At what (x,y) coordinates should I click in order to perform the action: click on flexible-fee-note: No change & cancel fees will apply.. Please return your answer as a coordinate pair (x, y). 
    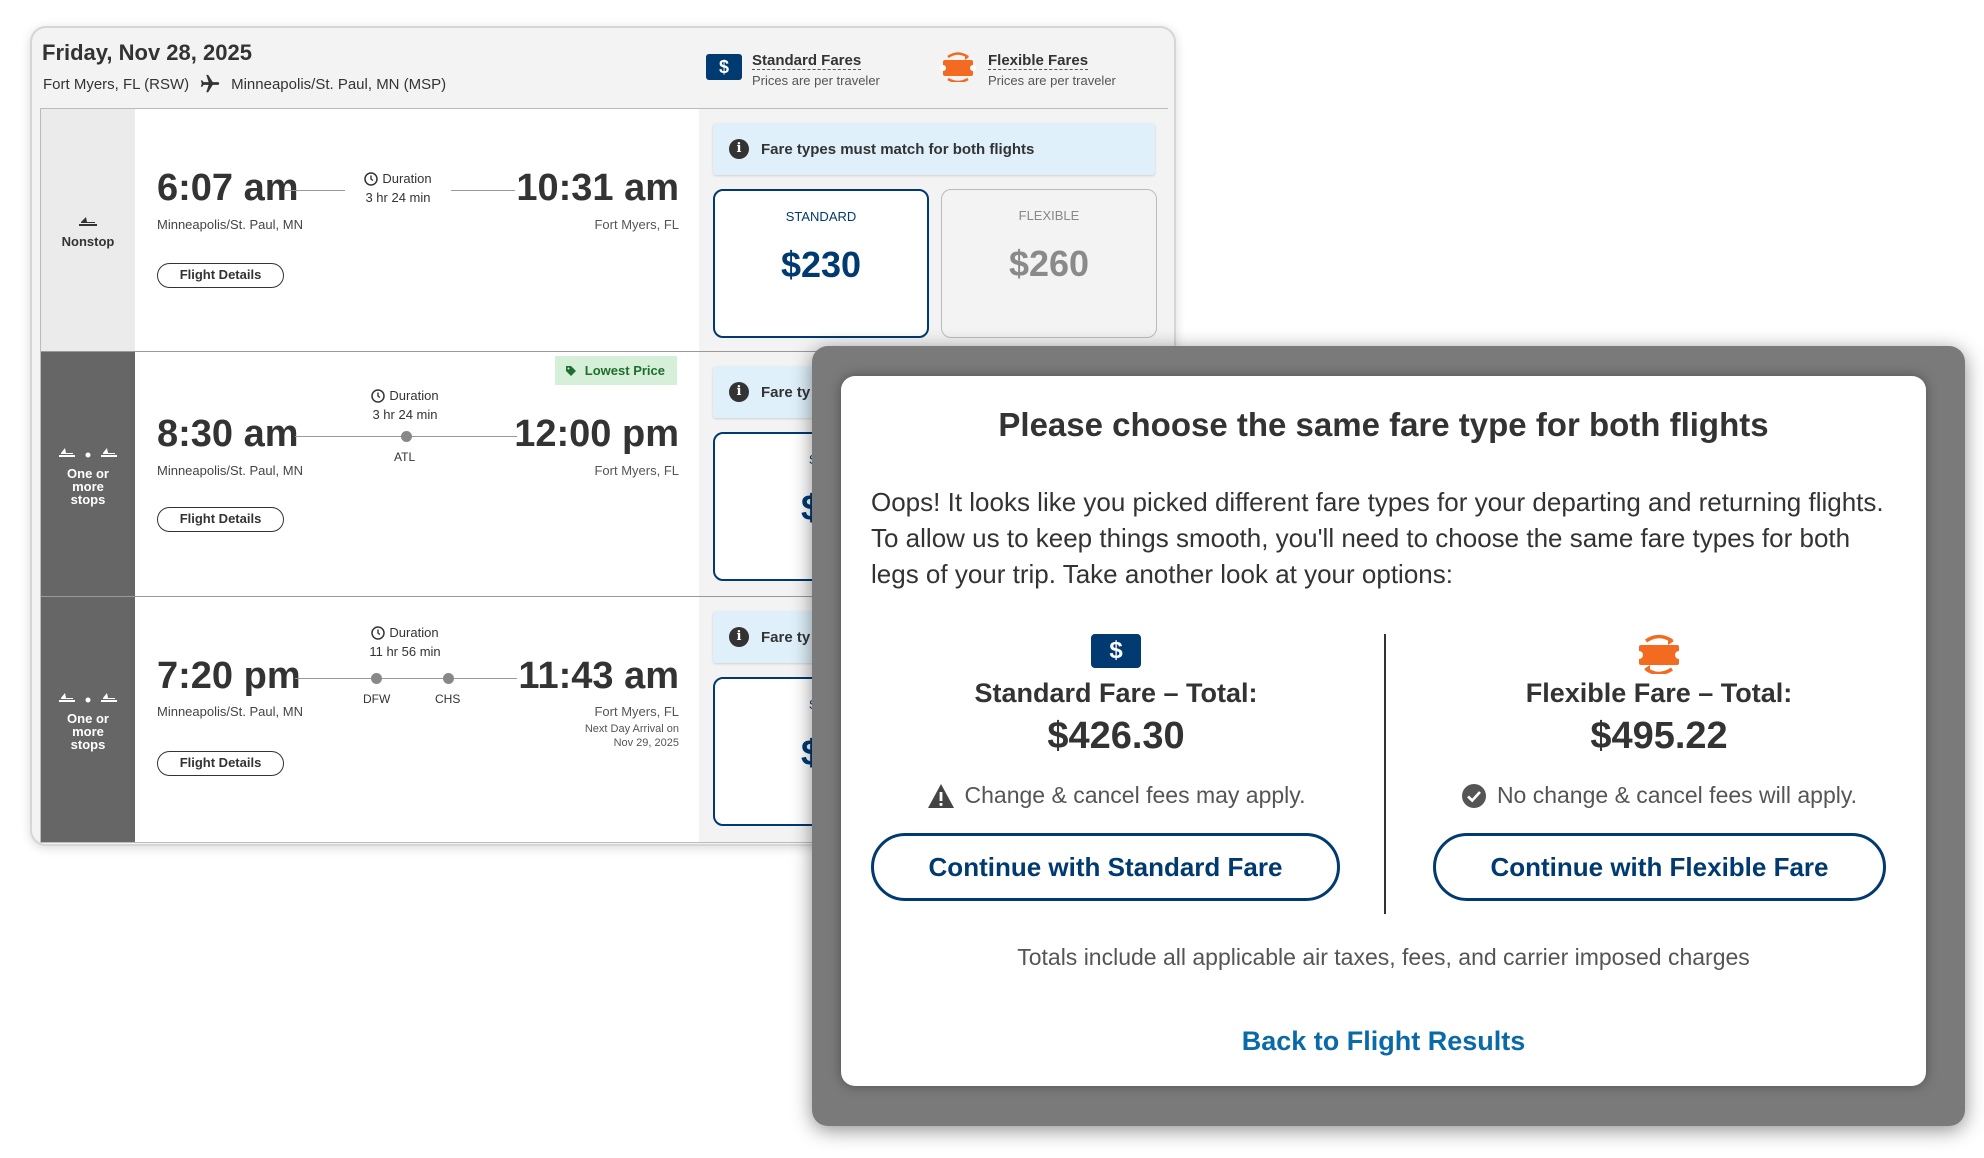
    Looking at the image, I should click on (1659, 795).